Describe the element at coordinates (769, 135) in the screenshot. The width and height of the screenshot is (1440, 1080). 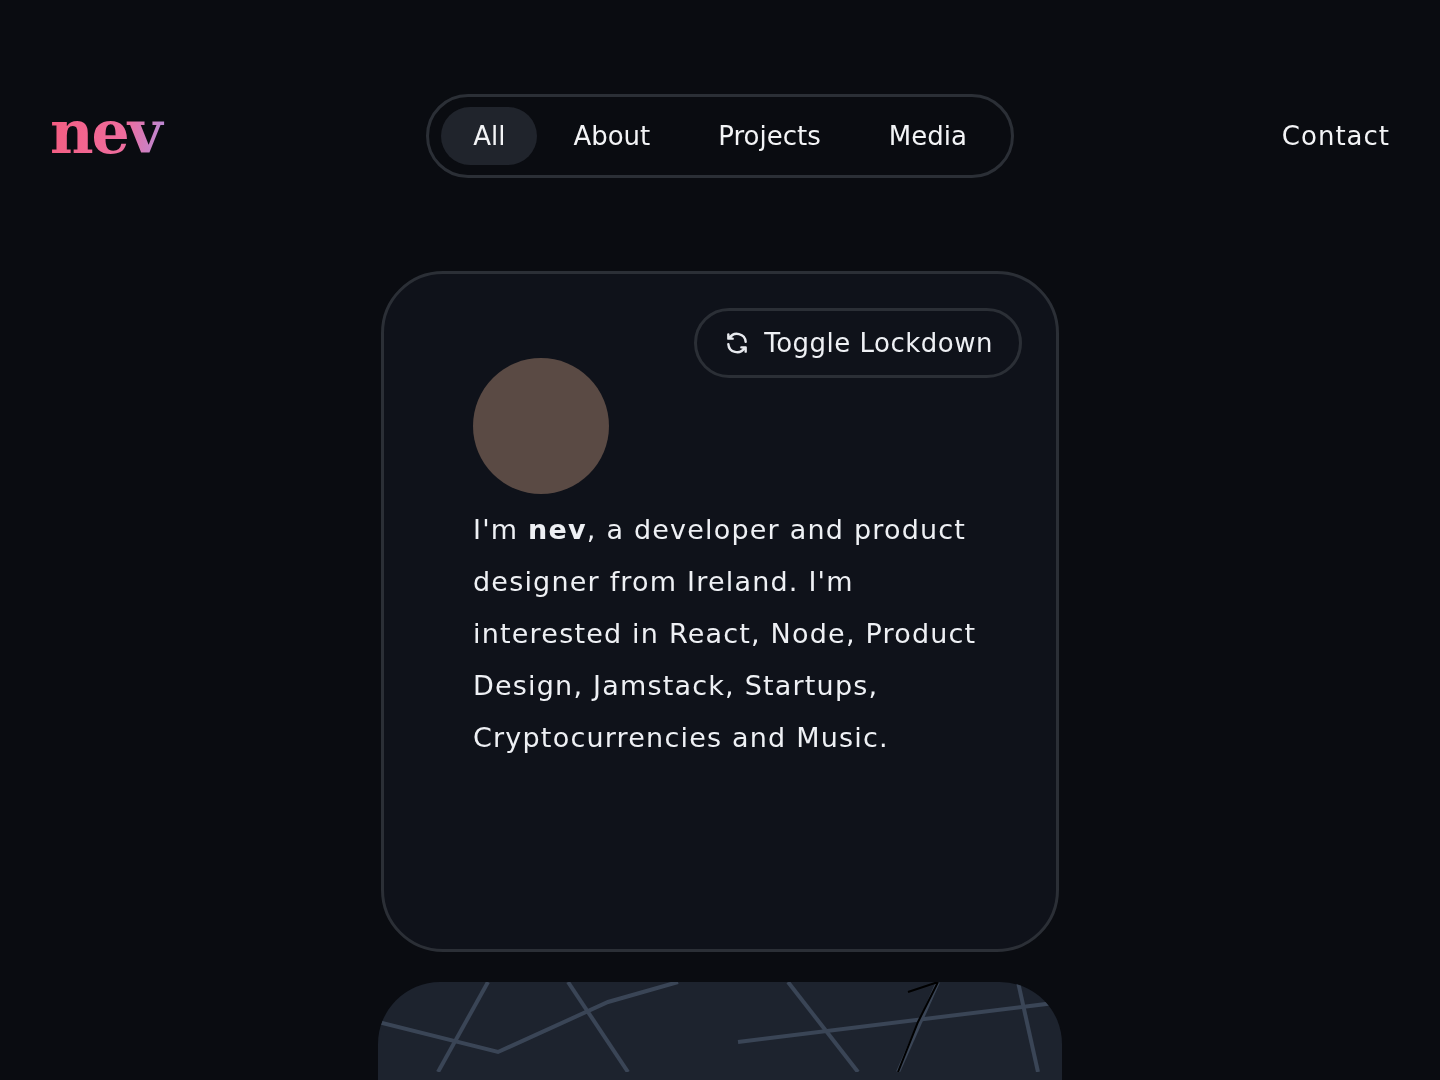
I see `nav-tab: Projects` at that location.